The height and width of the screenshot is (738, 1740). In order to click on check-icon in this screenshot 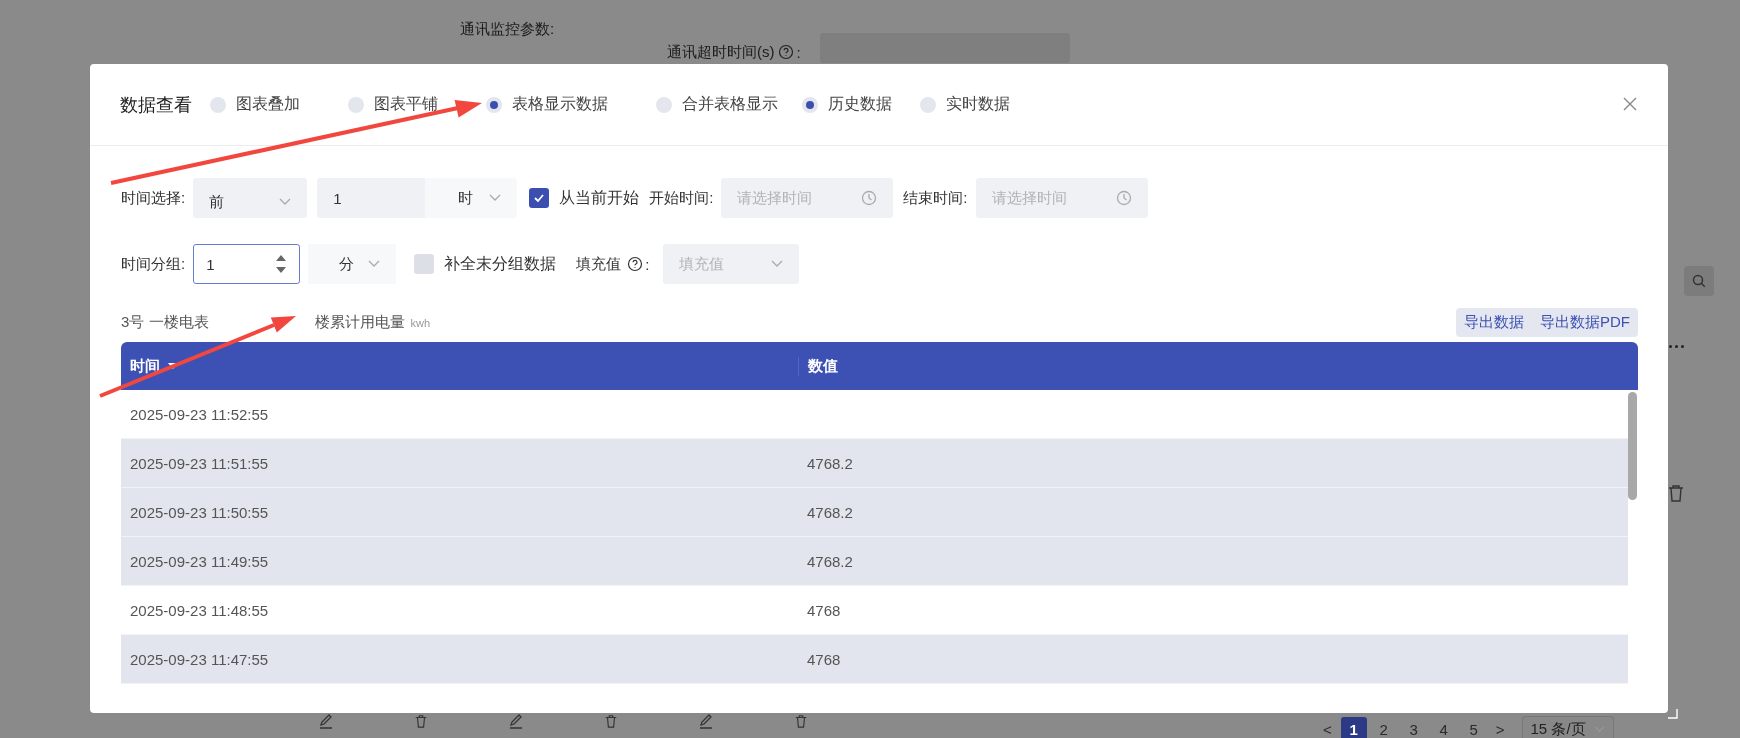, I will do `click(539, 198)`.